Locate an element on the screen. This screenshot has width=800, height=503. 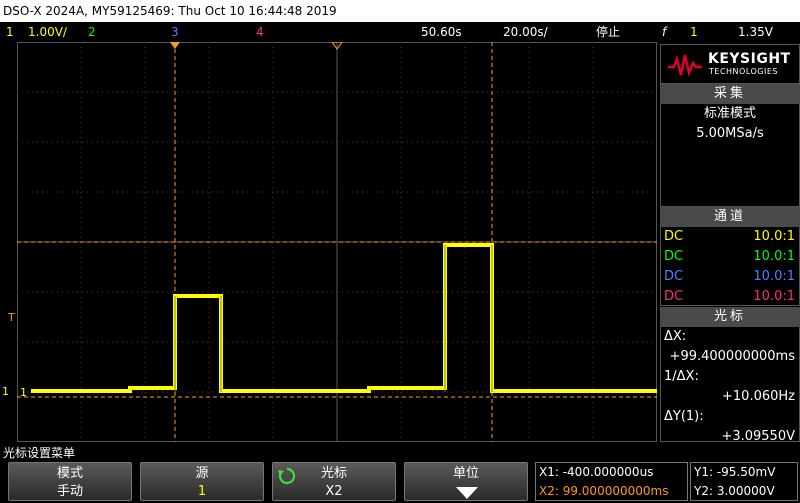
ch1-trace-label: 1 is located at coordinates (23, 392).